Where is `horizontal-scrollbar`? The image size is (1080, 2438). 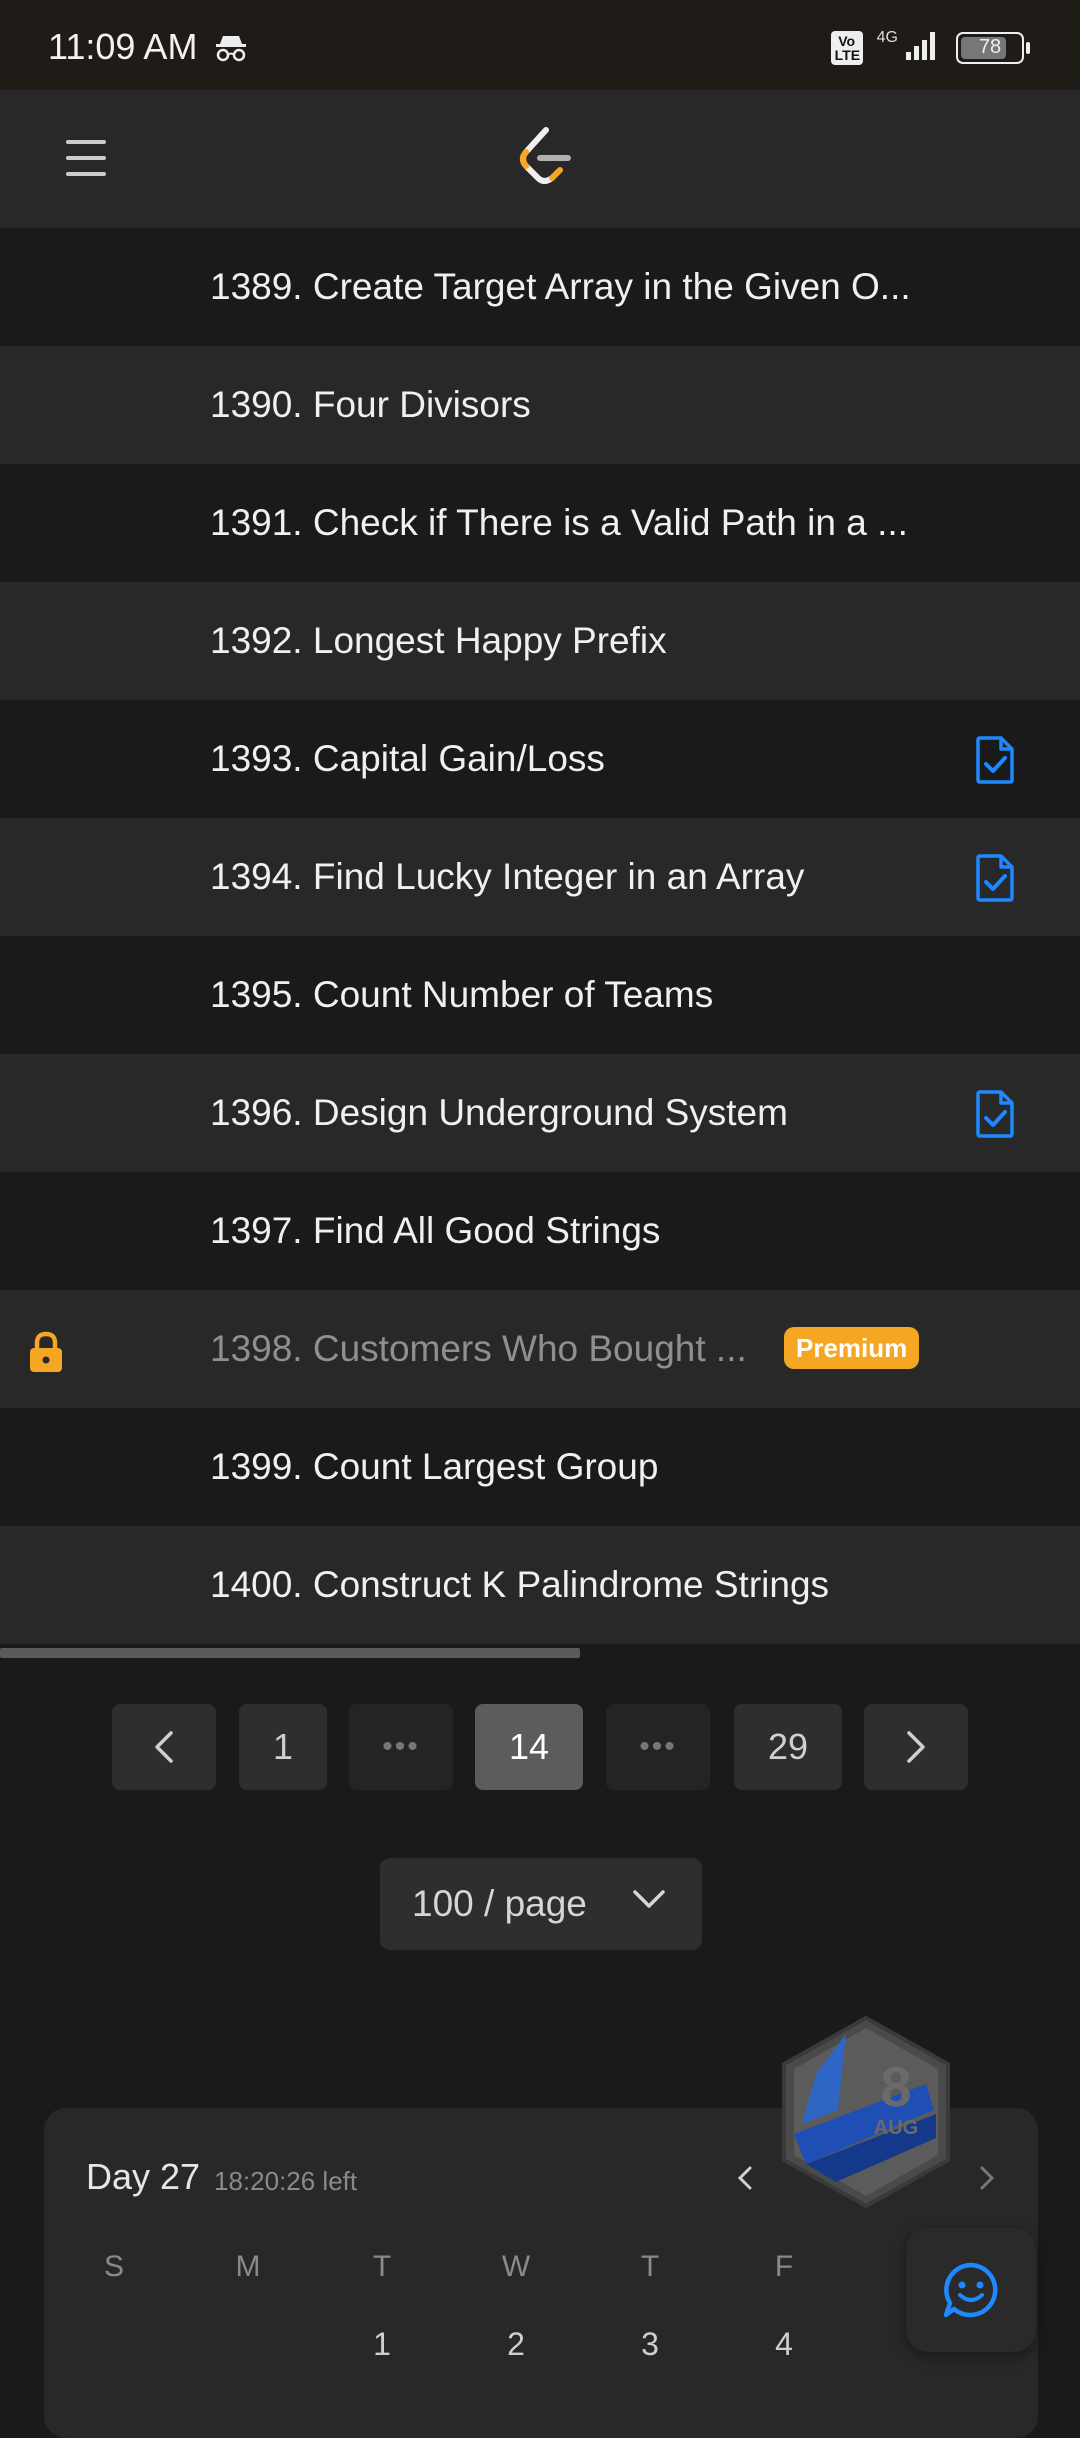
horizontal-scrollbar is located at coordinates (540, 1653).